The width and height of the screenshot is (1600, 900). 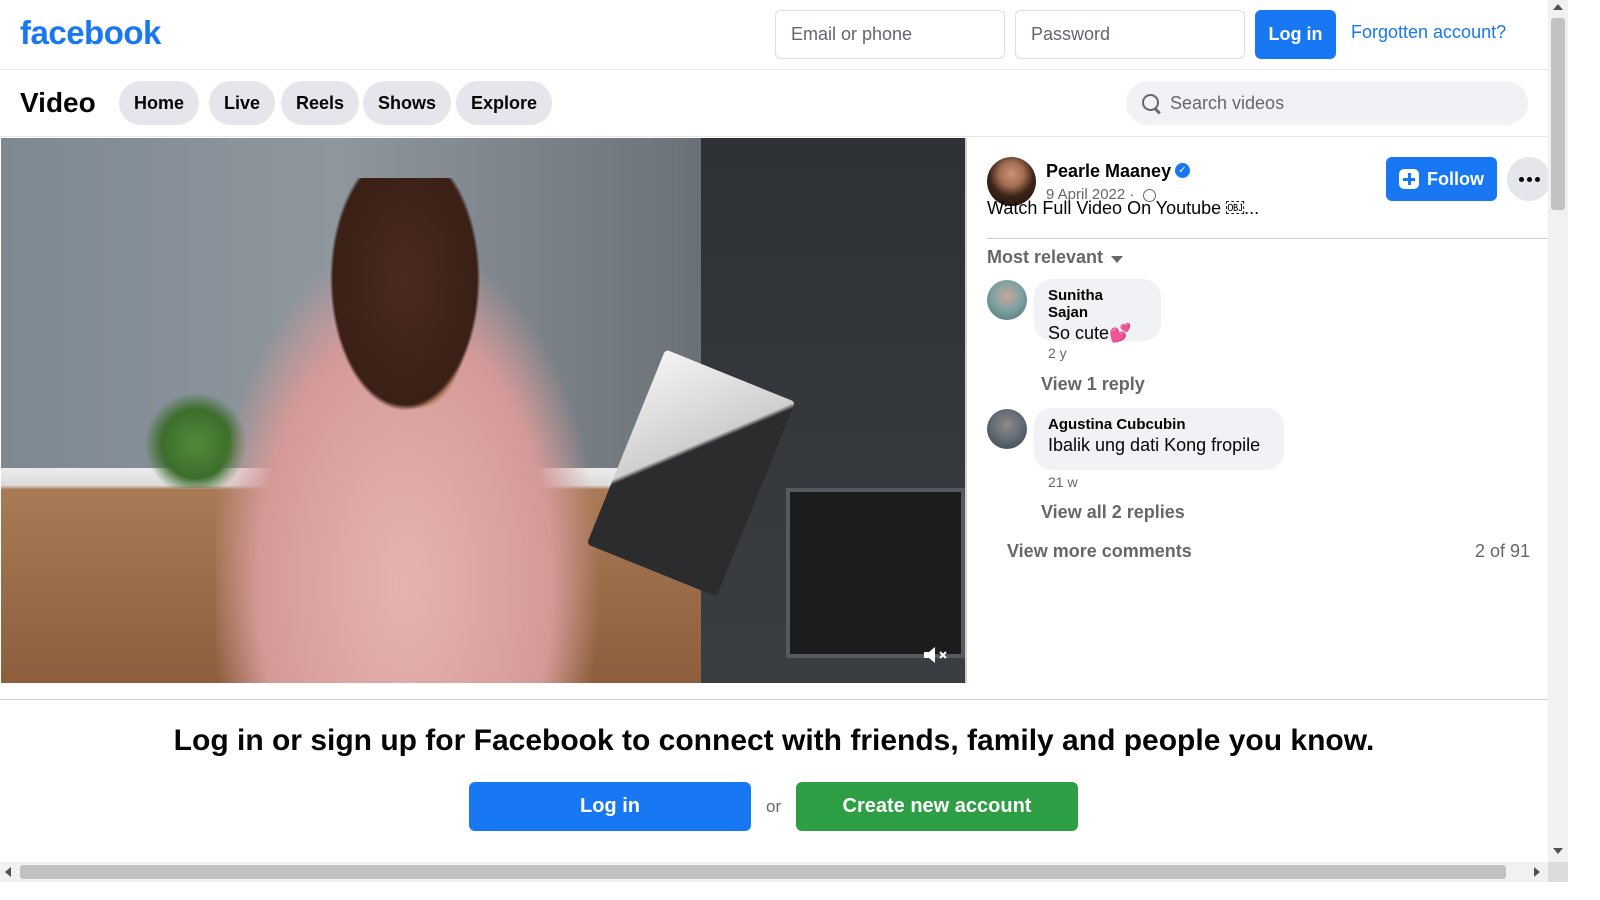 I want to click on or-separator: or, so click(x=774, y=806).